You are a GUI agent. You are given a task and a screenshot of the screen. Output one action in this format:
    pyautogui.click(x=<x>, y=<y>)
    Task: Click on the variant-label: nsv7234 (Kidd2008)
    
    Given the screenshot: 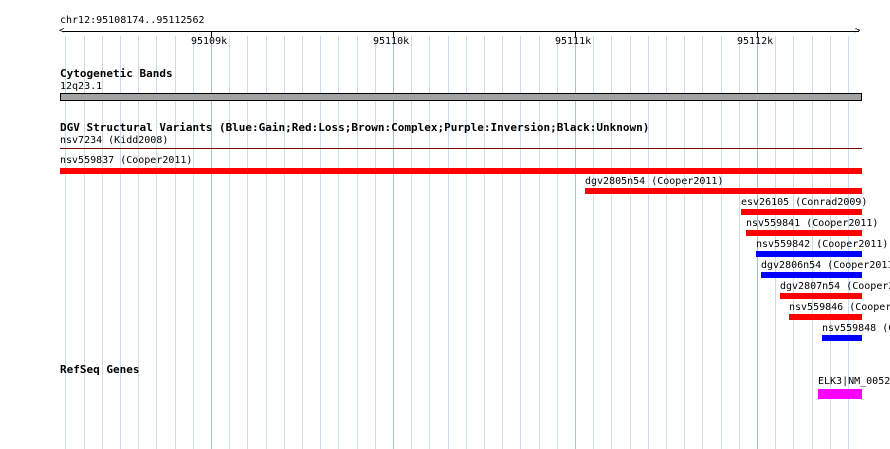 What is the action you would take?
    pyautogui.click(x=114, y=140)
    